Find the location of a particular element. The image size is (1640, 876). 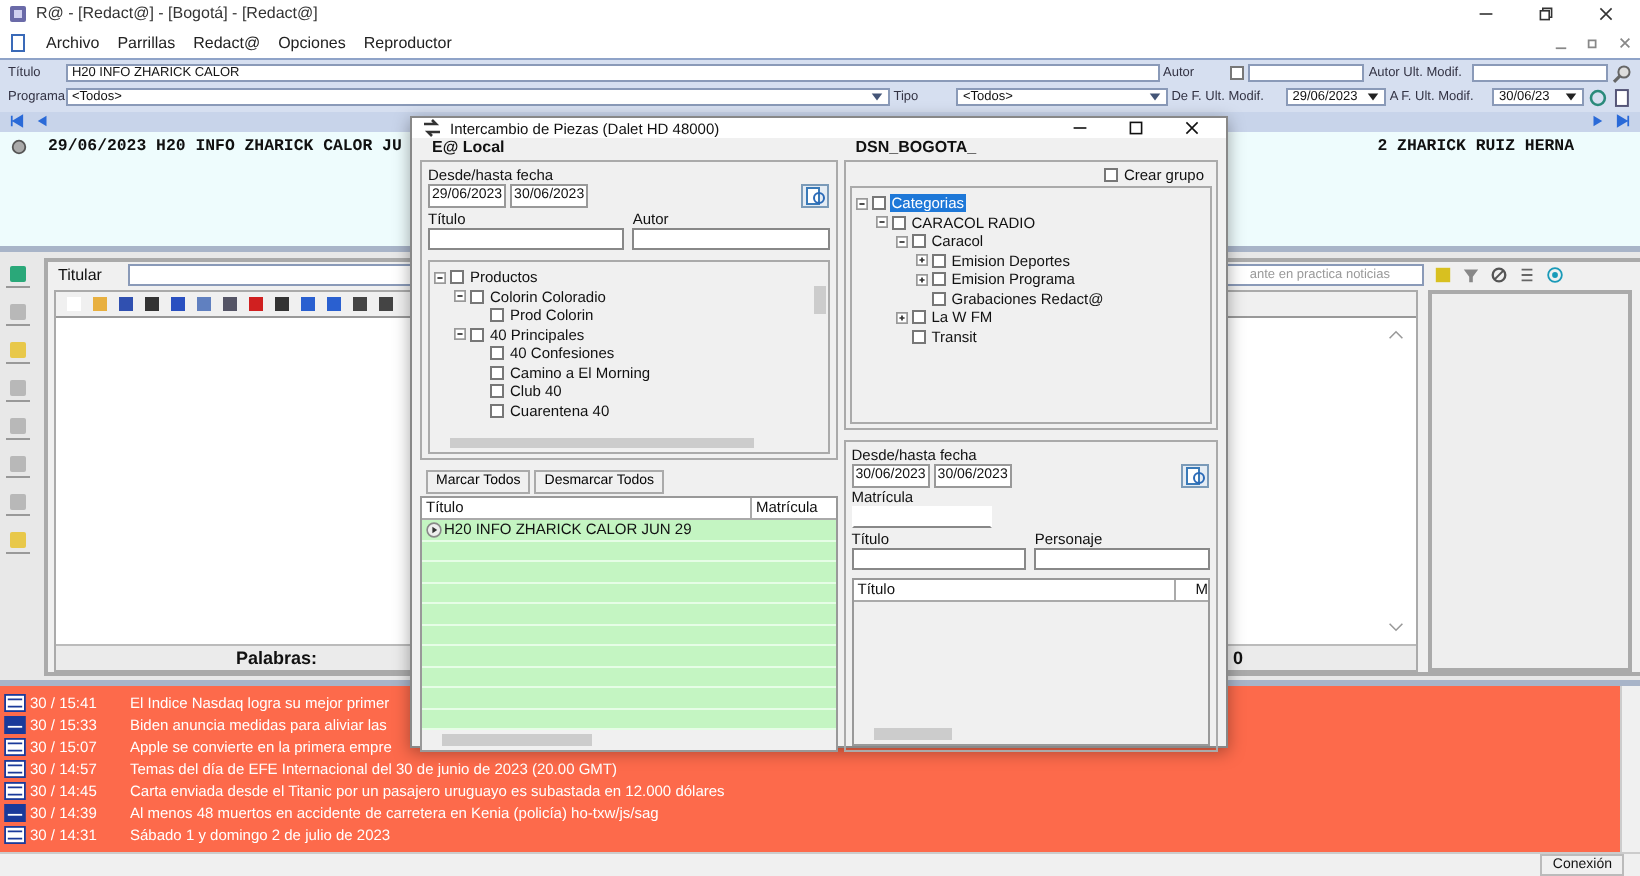

menu-item: Parrillas is located at coordinates (146, 42).